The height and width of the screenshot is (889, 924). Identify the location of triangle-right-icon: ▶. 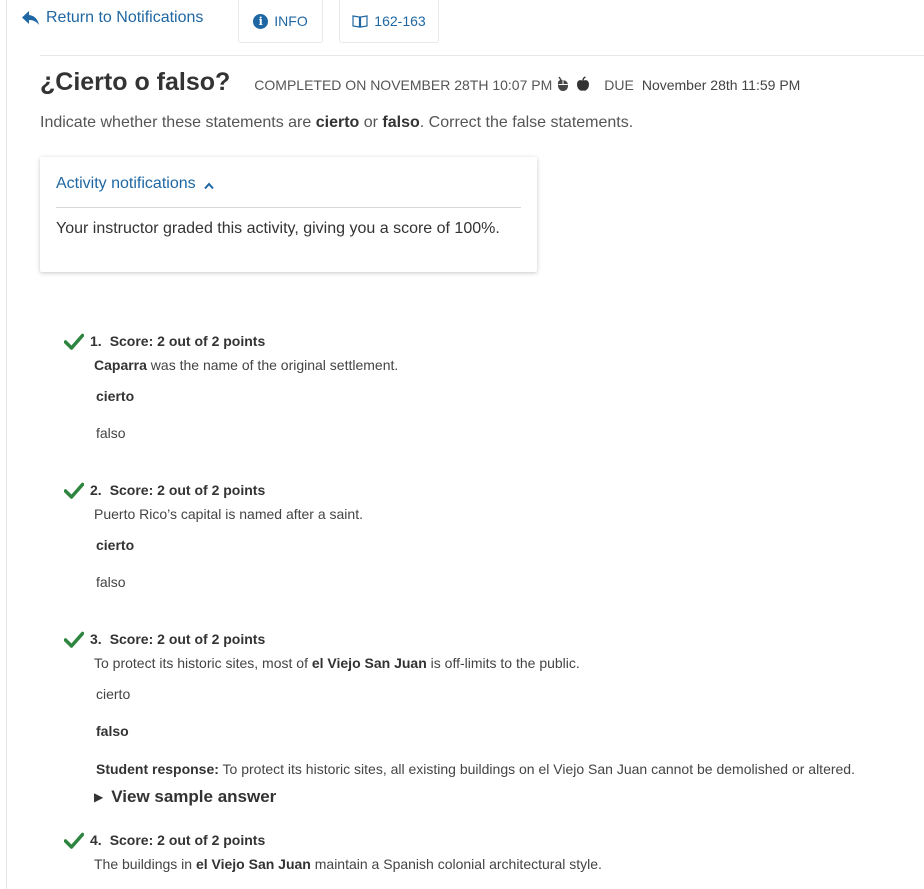
(99, 797).